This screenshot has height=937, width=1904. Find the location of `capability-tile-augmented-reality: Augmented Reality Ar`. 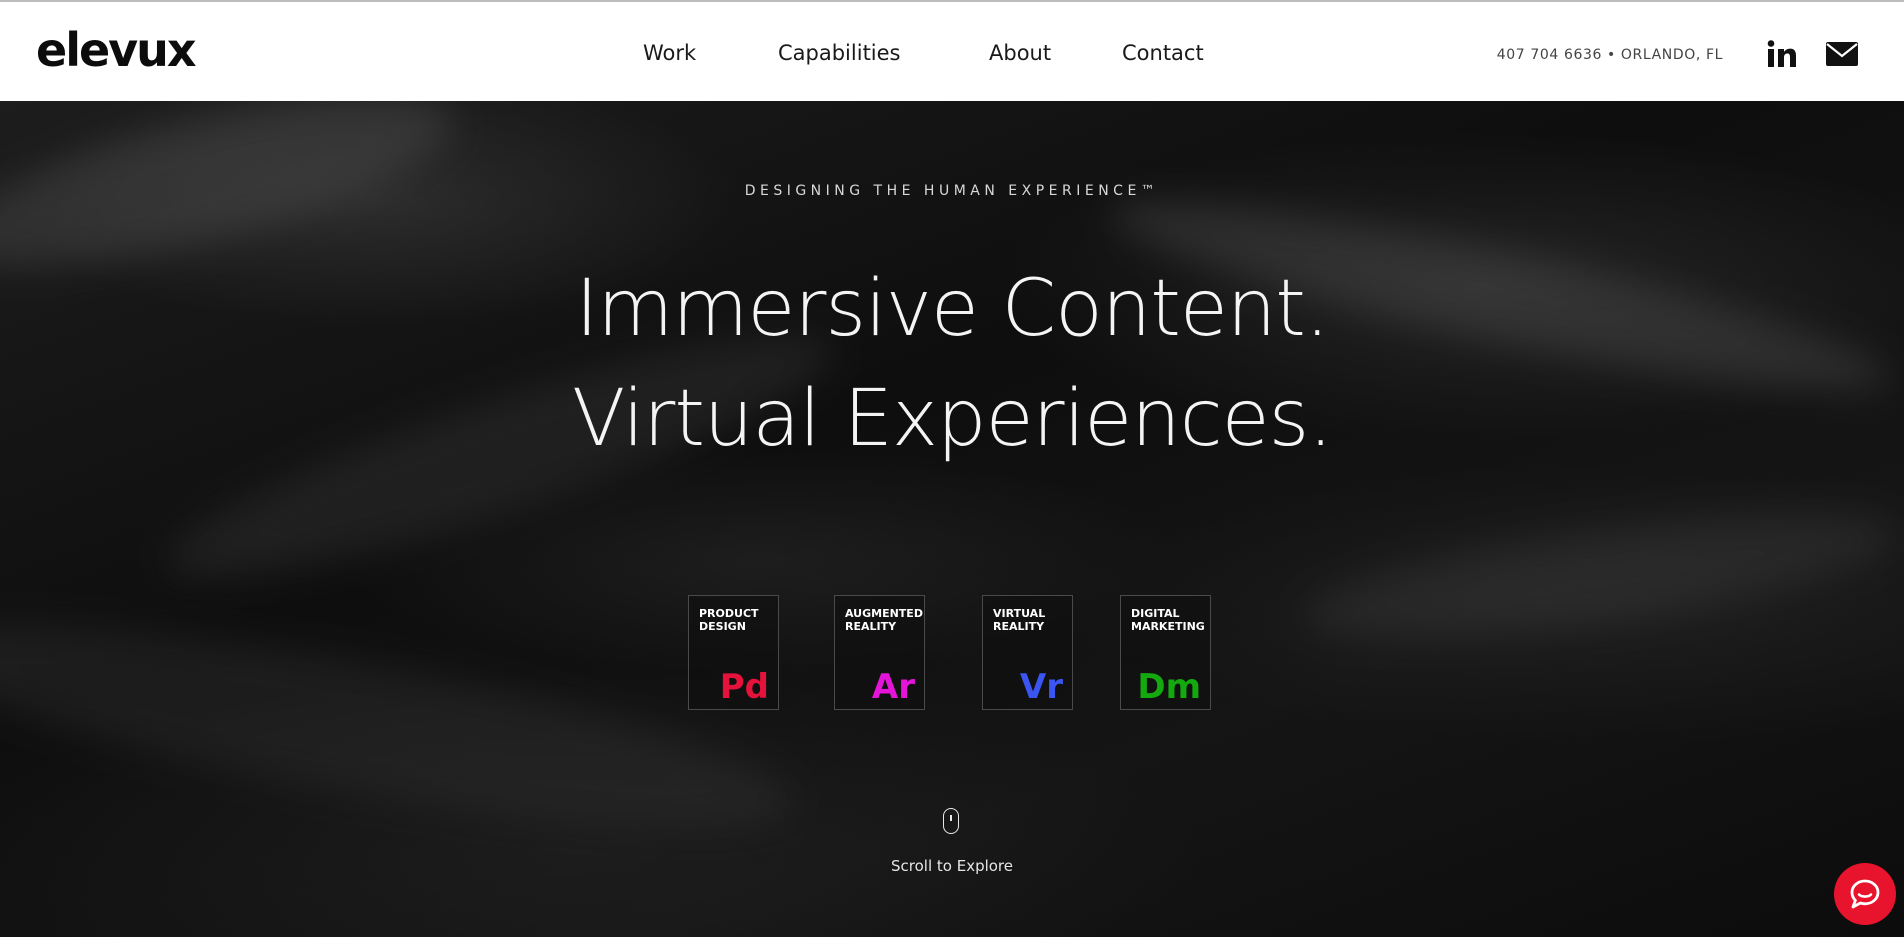

capability-tile-augmented-reality: Augmented Reality Ar is located at coordinates (879, 652).